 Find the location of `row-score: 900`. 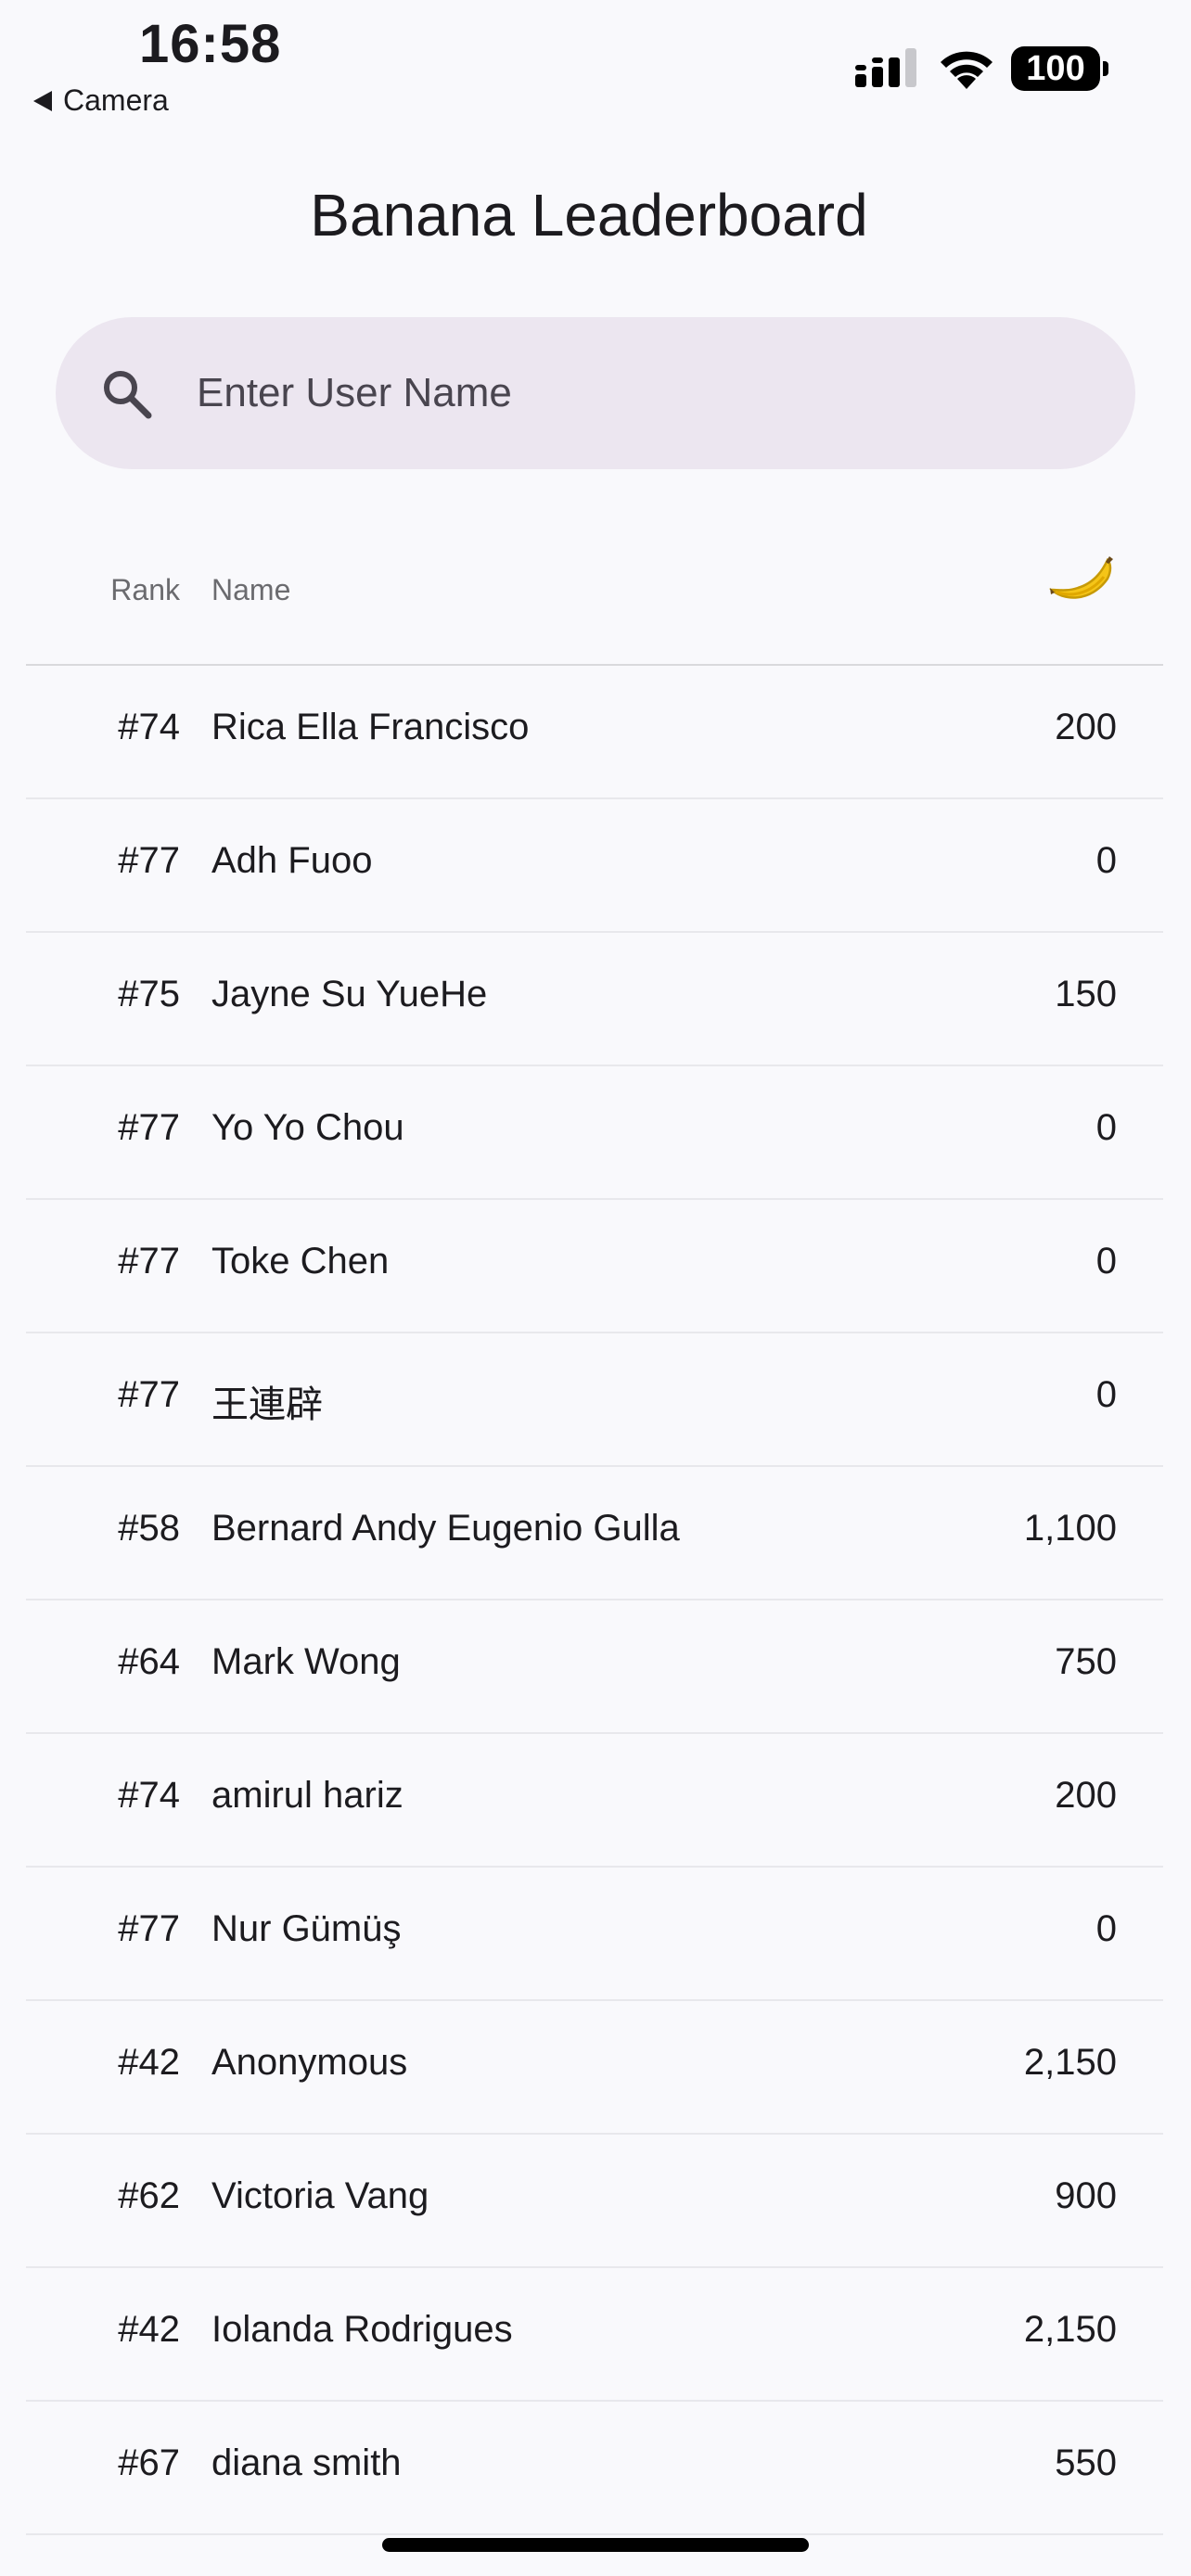

row-score: 900 is located at coordinates (1086, 2195).